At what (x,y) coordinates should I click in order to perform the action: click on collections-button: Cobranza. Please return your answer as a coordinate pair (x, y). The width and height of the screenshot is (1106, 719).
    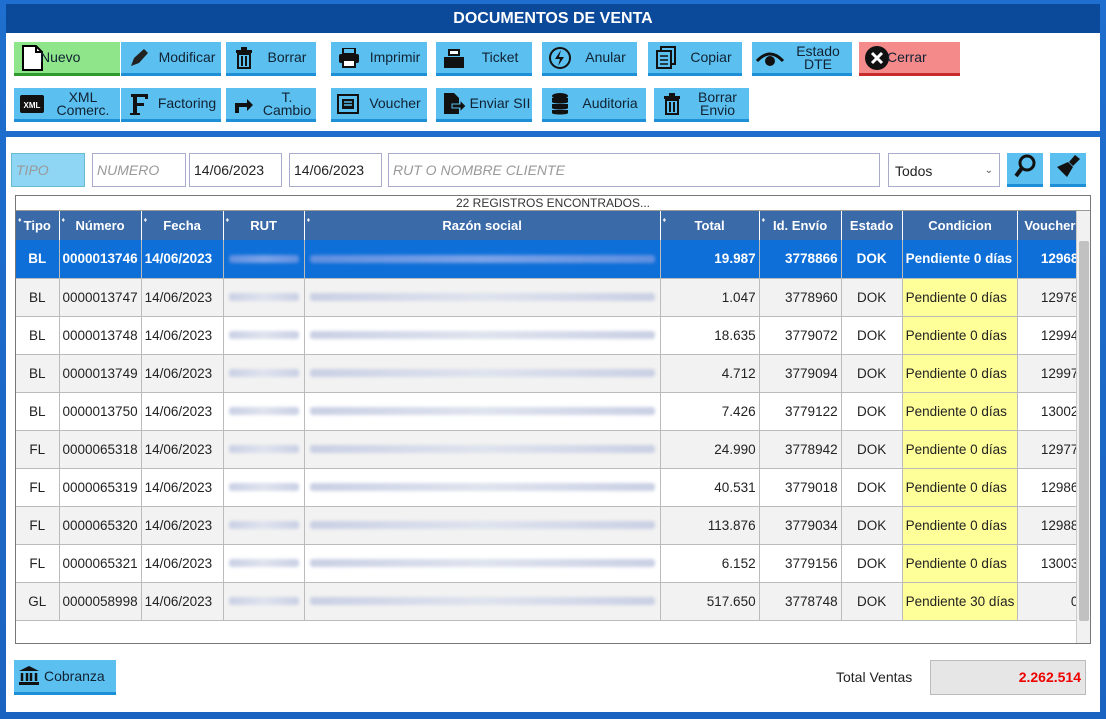
    Looking at the image, I should click on (65, 677).